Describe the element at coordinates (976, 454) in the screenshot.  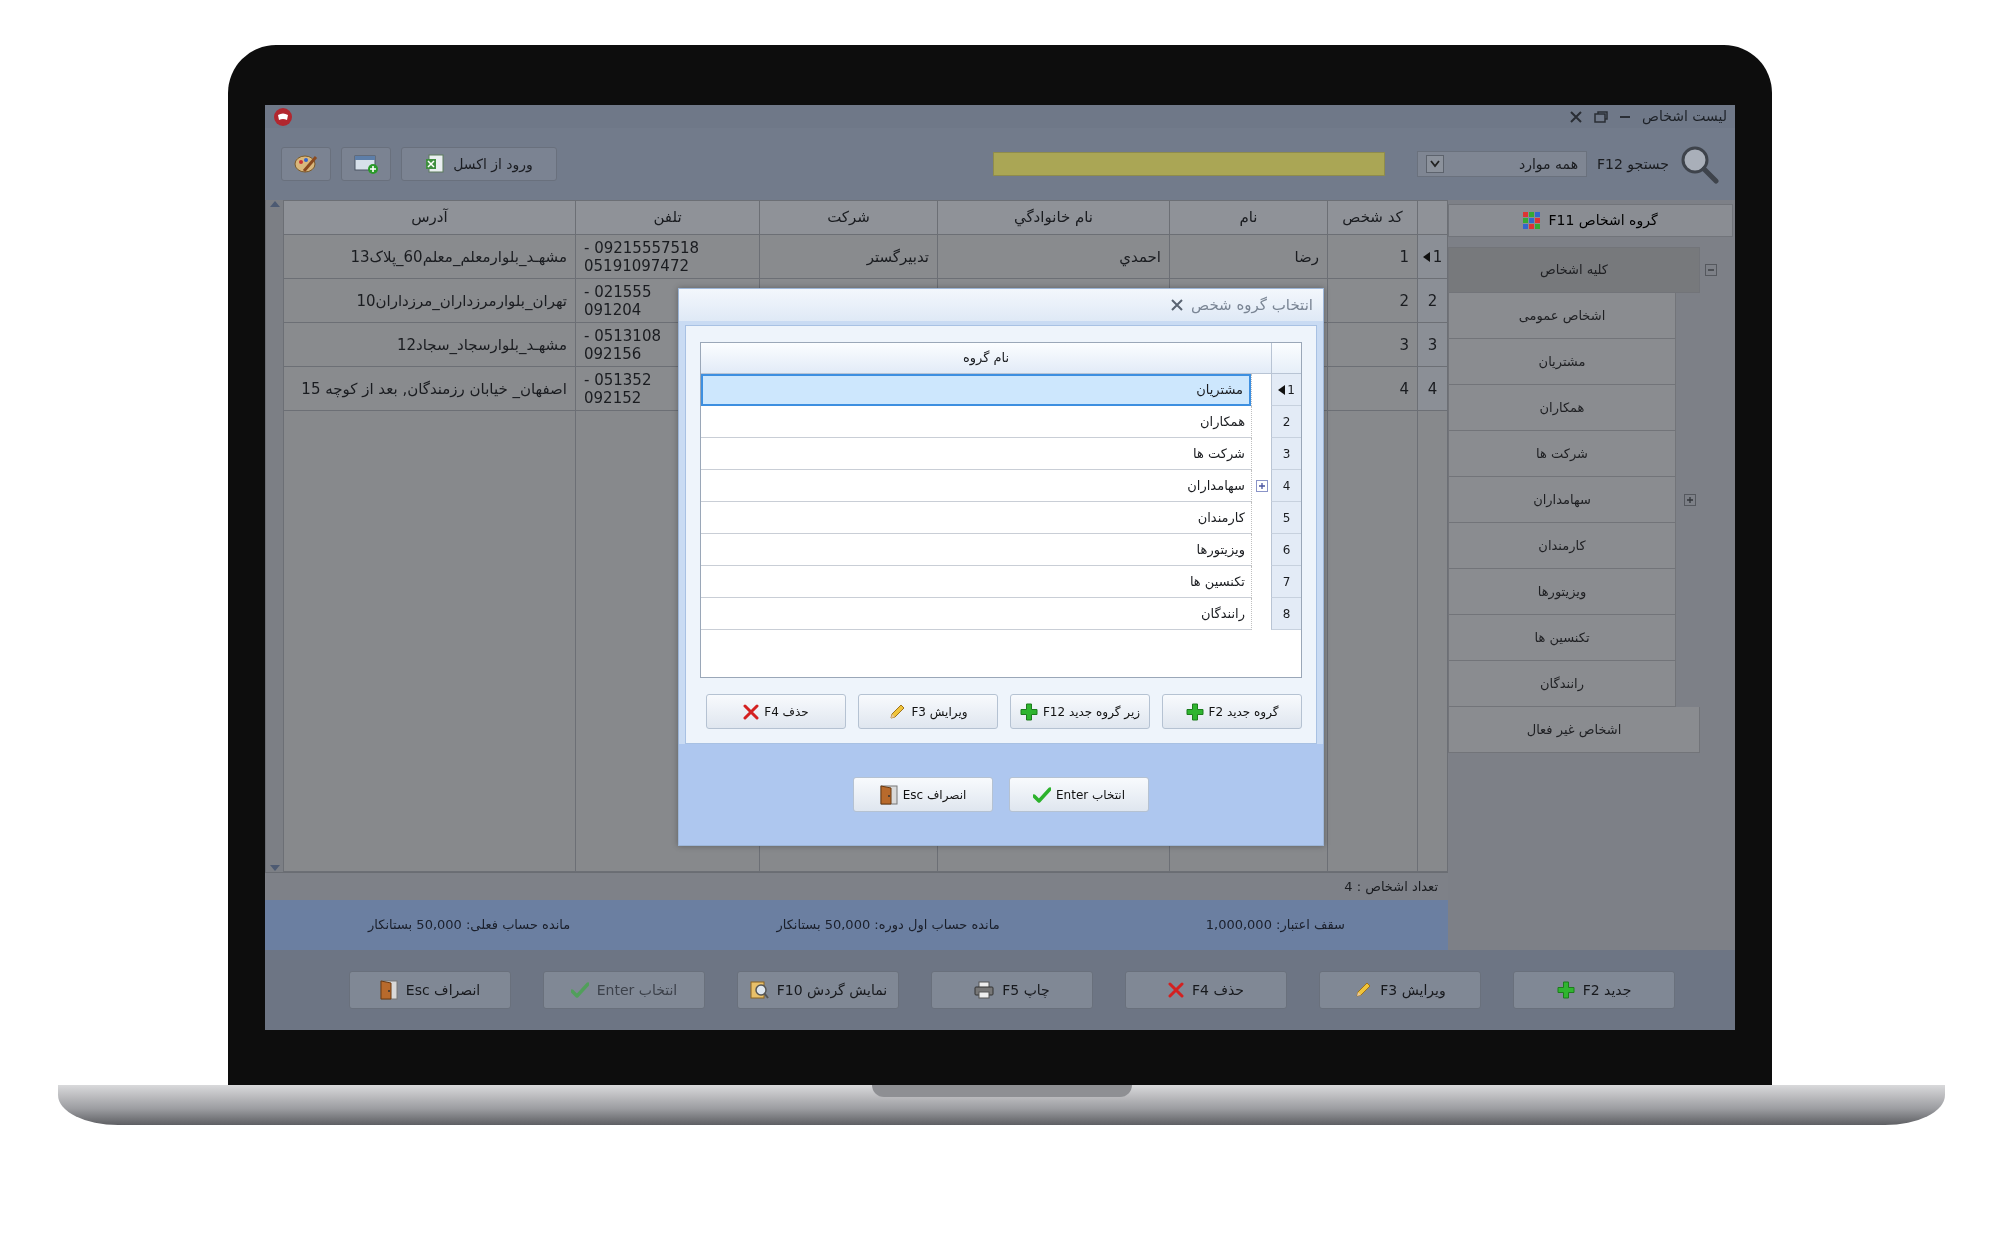
I see `group-row: شرکت ها` at that location.